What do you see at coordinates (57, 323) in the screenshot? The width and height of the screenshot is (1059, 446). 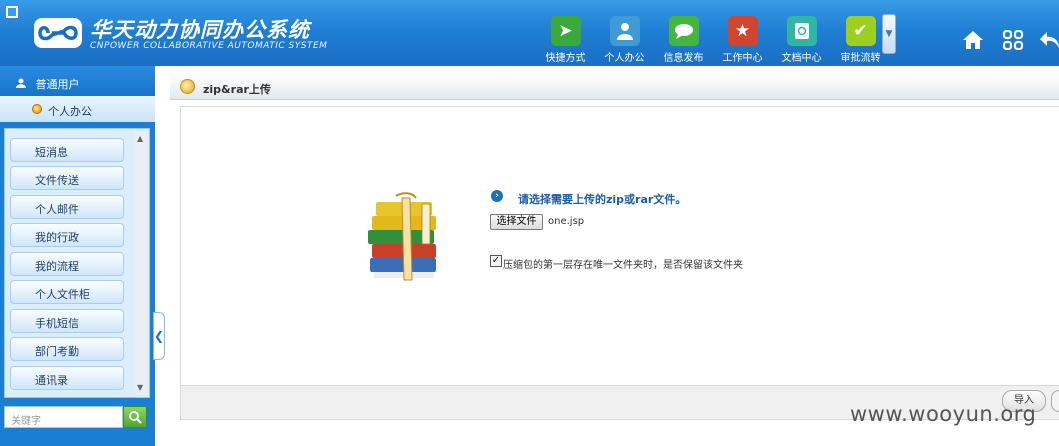 I see `sidebar-item-label: 手机短信` at bounding box center [57, 323].